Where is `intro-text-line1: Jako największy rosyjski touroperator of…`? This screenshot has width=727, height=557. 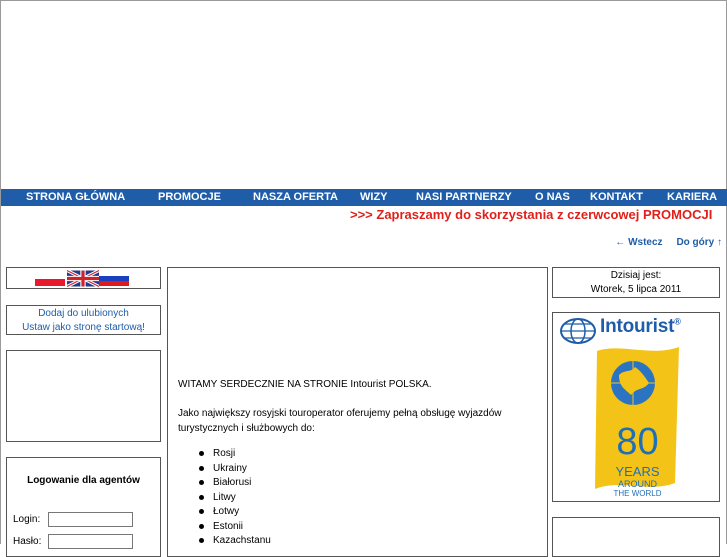
intro-text-line1: Jako największy rosyjski touroperator of… is located at coordinates (340, 413).